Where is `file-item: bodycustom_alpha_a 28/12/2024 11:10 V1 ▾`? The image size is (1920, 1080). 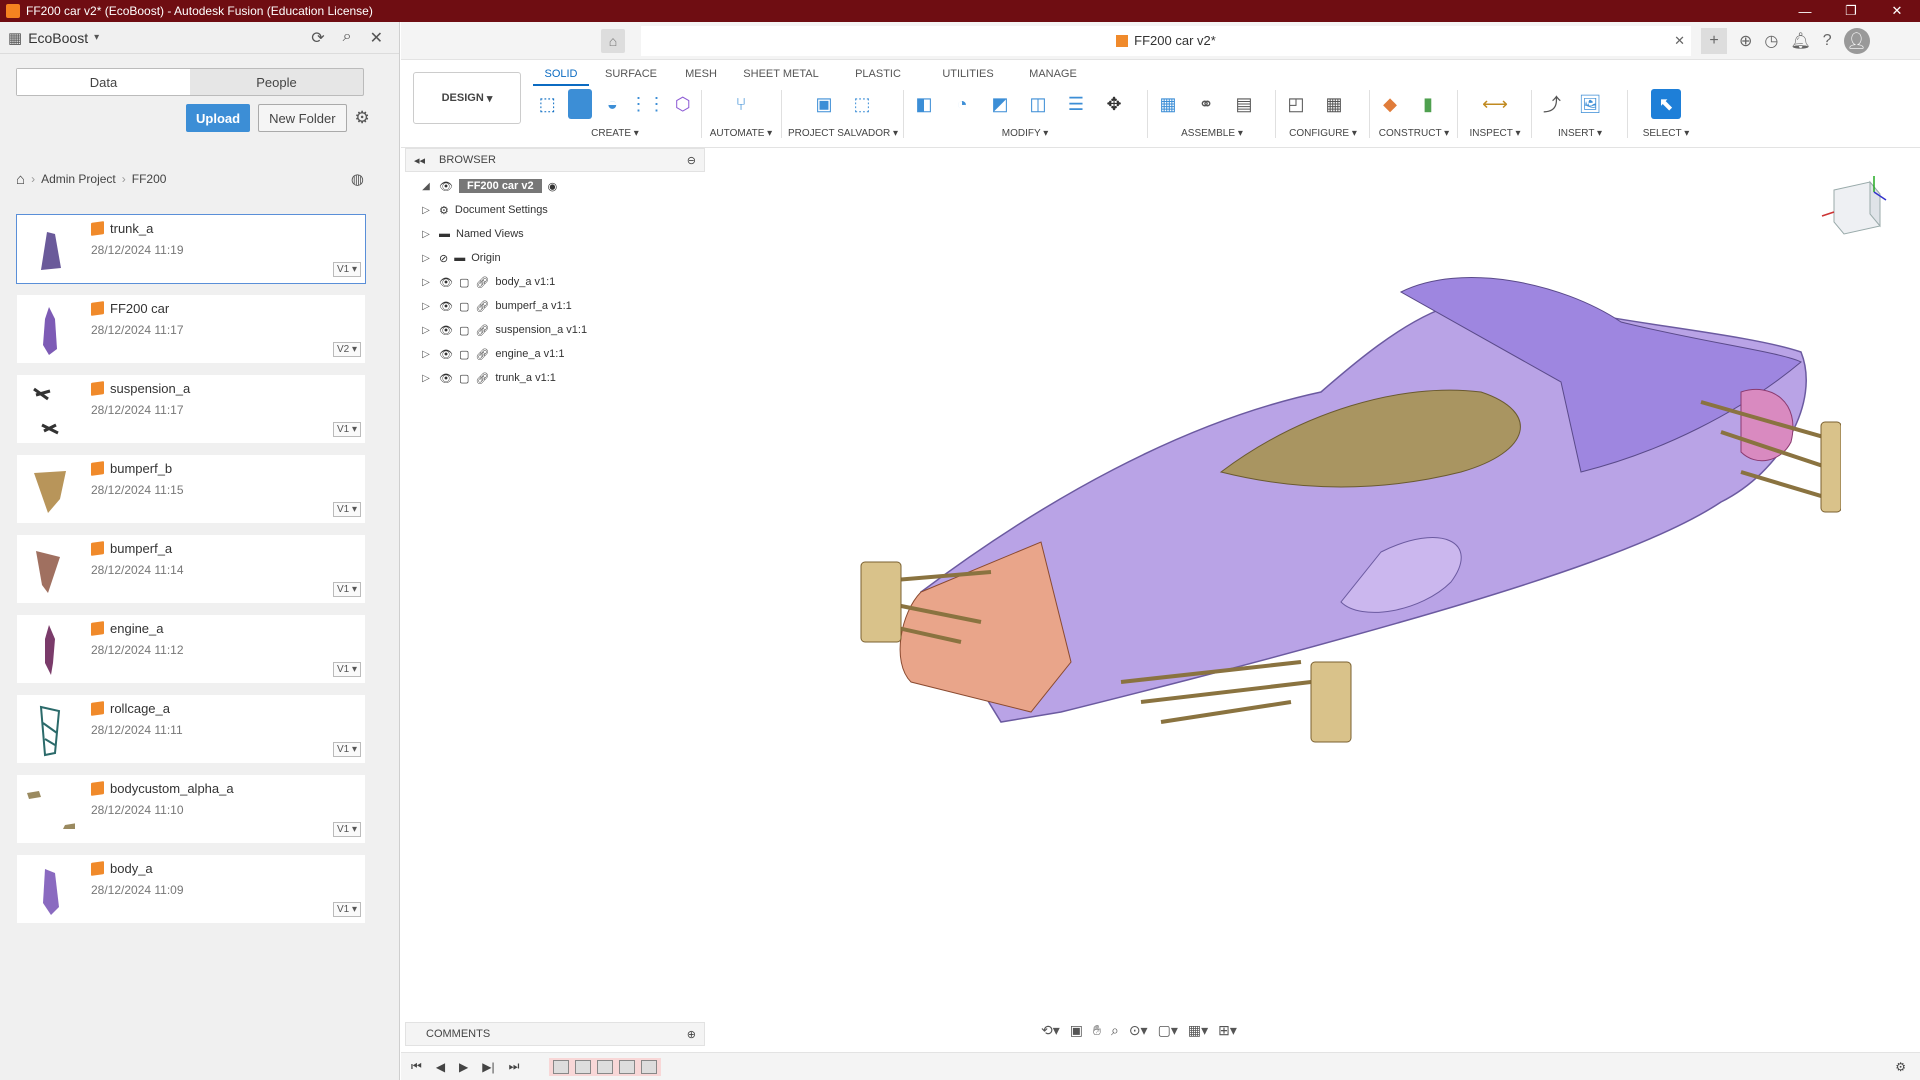
file-item: bodycustom_alpha_a 28/12/2024 11:10 V1 ▾ is located at coordinates (191, 809).